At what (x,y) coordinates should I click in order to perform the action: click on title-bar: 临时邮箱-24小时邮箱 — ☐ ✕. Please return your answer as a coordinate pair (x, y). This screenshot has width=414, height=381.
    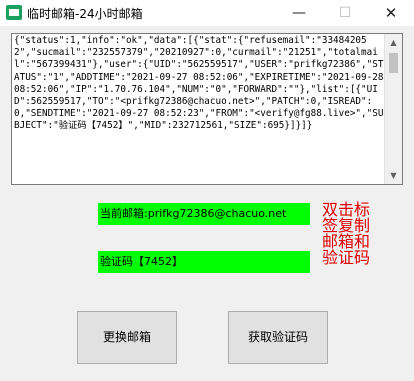
    Looking at the image, I should click on (207, 13).